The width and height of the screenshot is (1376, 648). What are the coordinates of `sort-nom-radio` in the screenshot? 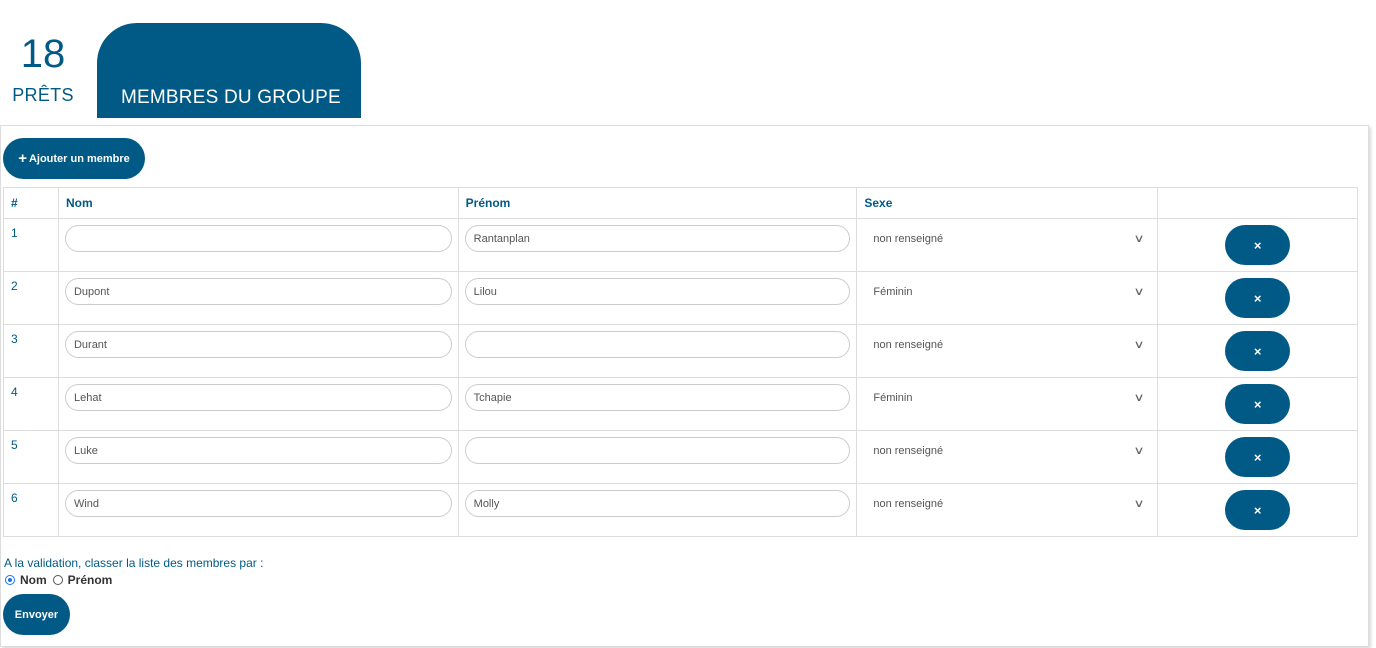 It's located at (10, 580).